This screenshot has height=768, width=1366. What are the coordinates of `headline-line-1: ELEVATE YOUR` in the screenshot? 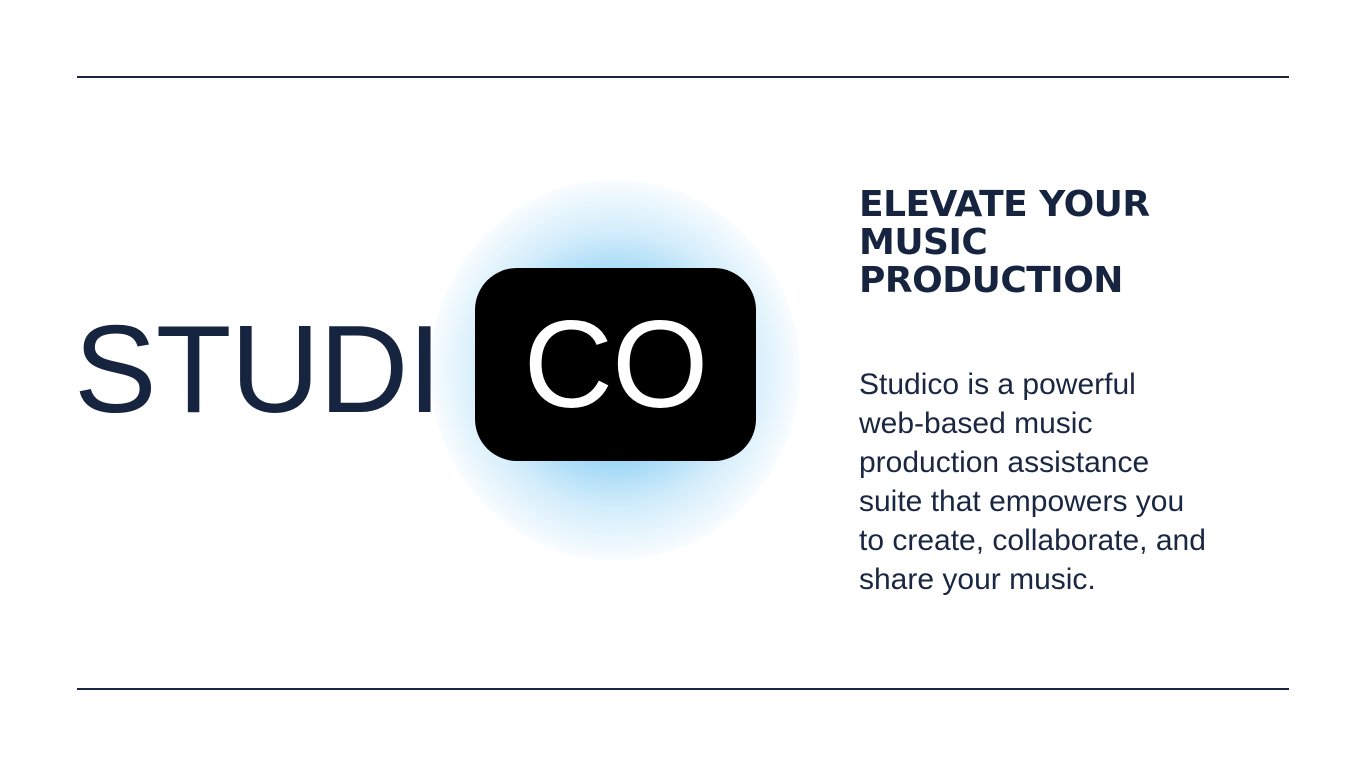 It's located at (1004, 204).